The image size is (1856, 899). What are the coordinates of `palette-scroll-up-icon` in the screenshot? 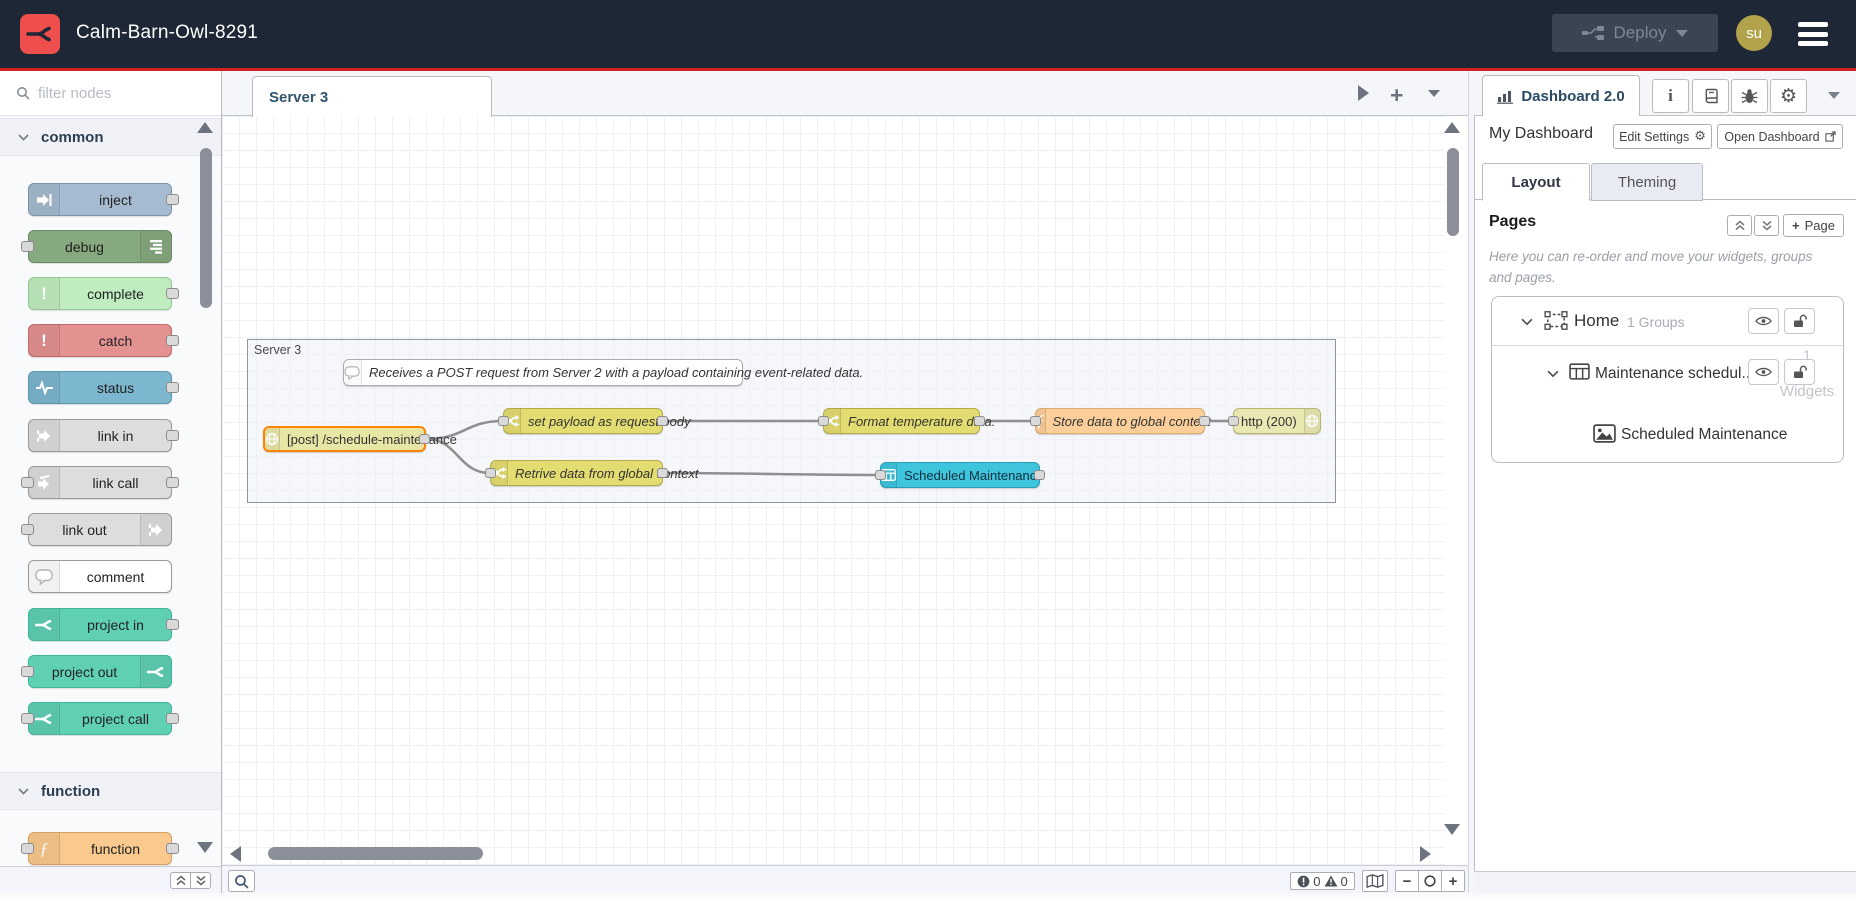 It's located at (205, 127).